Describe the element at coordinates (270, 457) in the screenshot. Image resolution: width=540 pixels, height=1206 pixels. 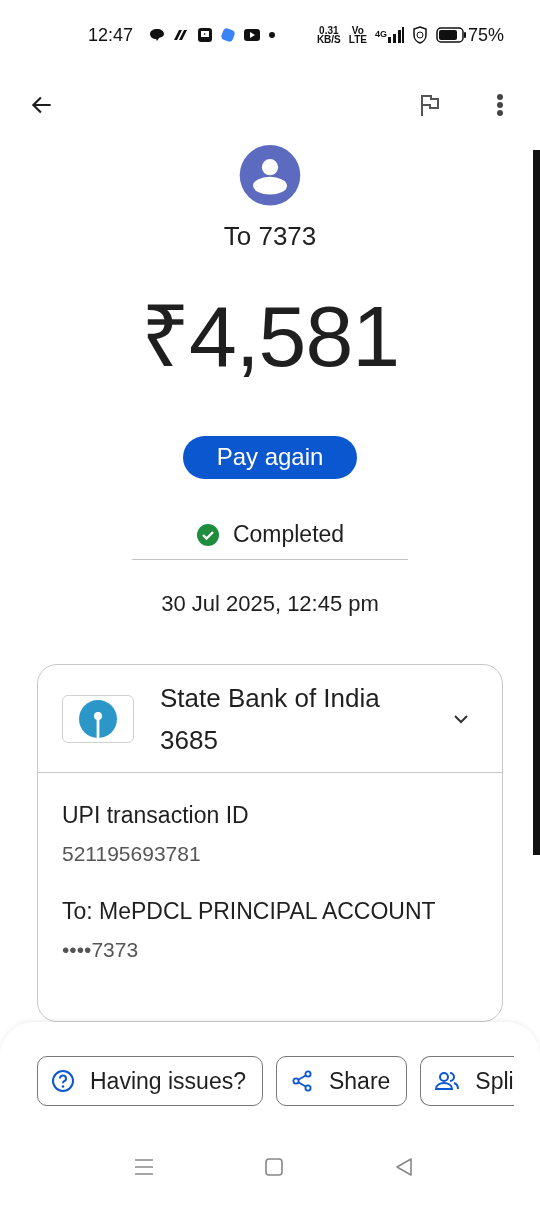
I see `pay-again-button: Pay again` at that location.